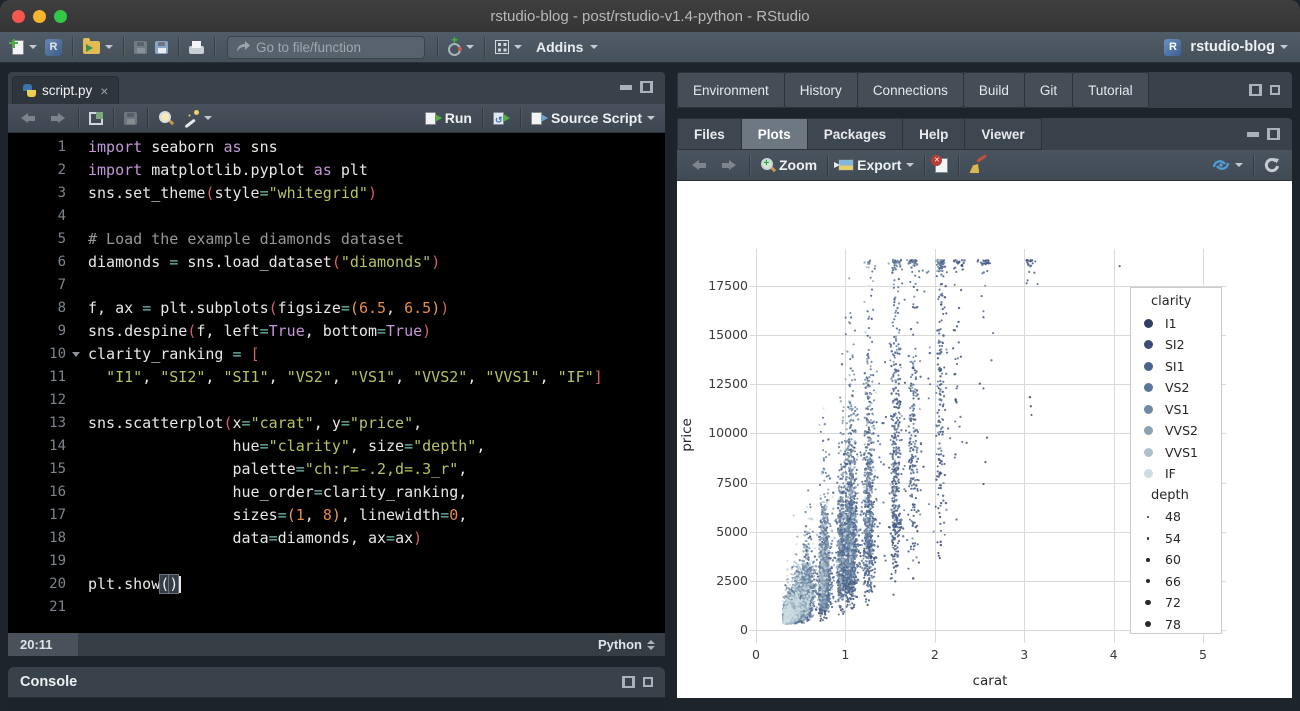 Image resolution: width=1300 pixels, height=711 pixels. Describe the element at coordinates (66, 90) in the screenshot. I see `tab-script-py: script.py ×` at that location.